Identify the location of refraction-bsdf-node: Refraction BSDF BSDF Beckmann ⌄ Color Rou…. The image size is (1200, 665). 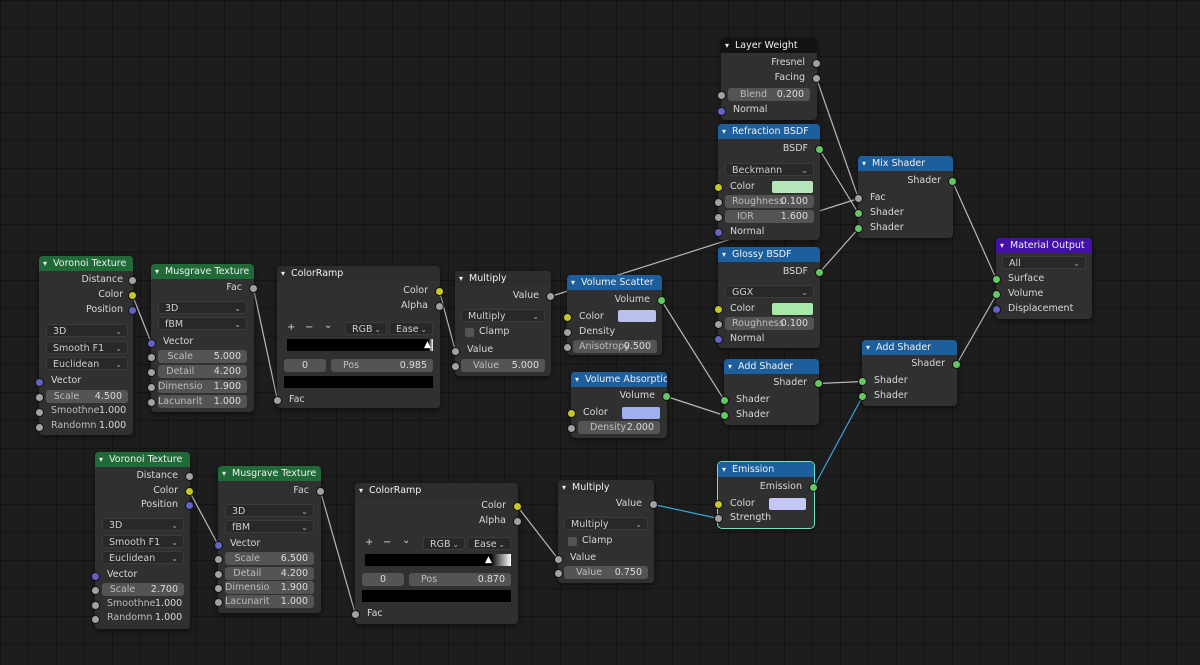
(769, 182).